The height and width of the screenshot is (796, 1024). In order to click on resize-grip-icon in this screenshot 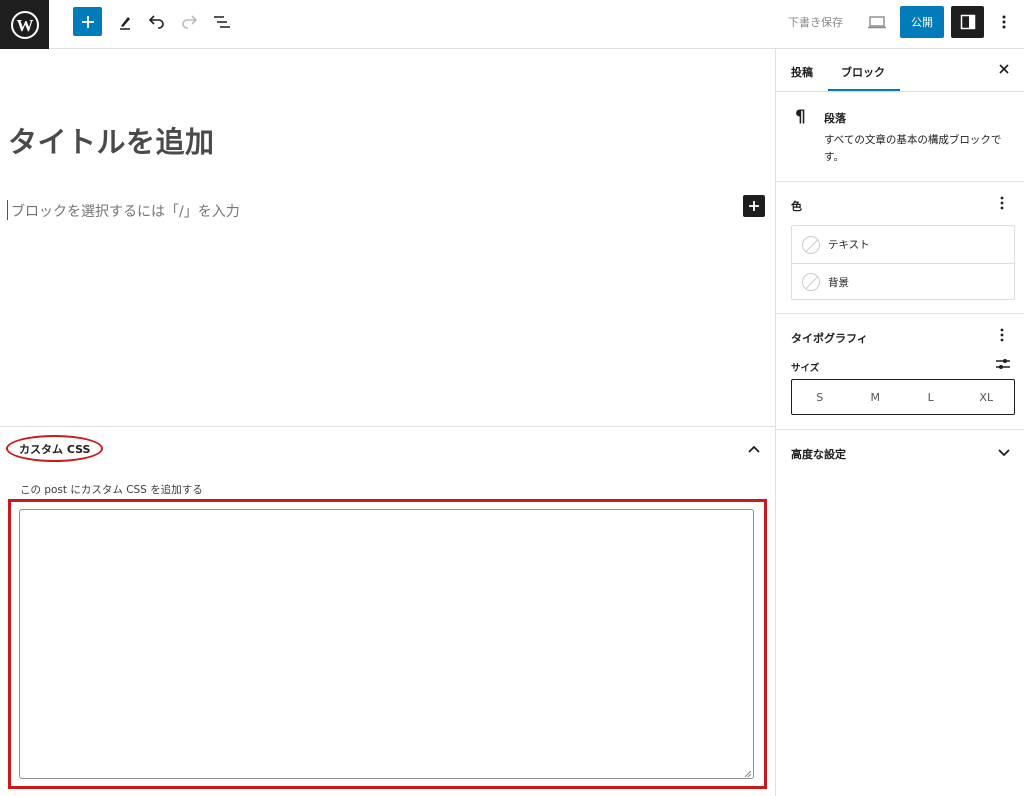, I will do `click(748, 774)`.